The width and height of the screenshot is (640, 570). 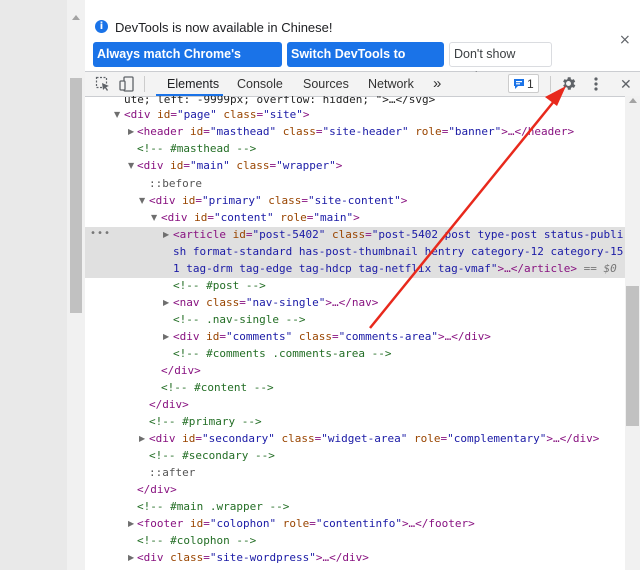 I want to click on devtools-toolbar: Elements Console Sources Network » 1 ✕, so click(x=362, y=84).